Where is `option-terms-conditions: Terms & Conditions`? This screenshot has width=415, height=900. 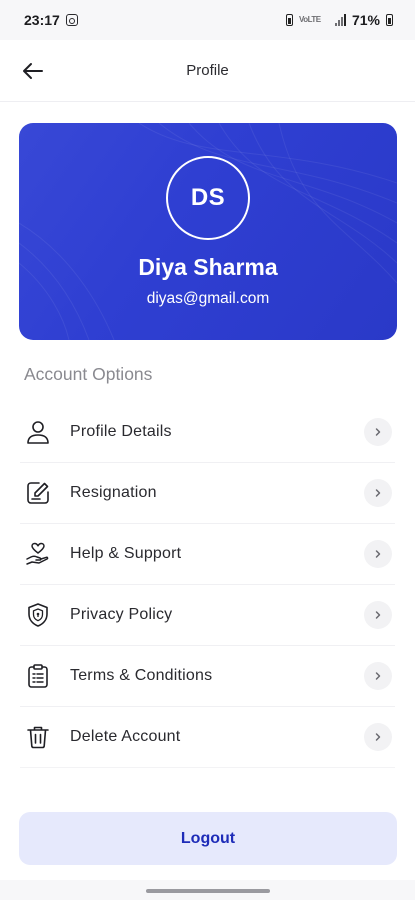
option-terms-conditions: Terms & Conditions is located at coordinates (207, 676).